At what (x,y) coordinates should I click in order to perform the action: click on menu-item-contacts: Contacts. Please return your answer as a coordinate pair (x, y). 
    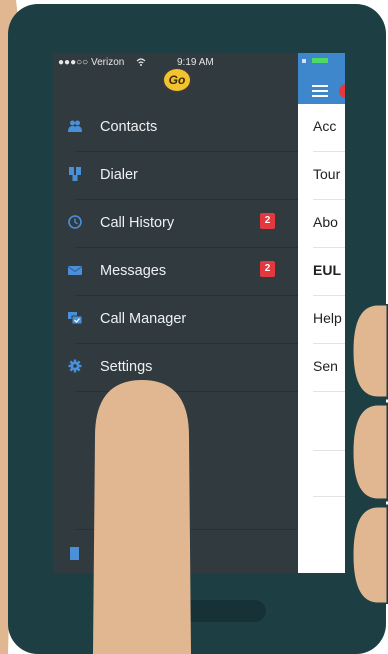
    Looking at the image, I should click on (183, 128).